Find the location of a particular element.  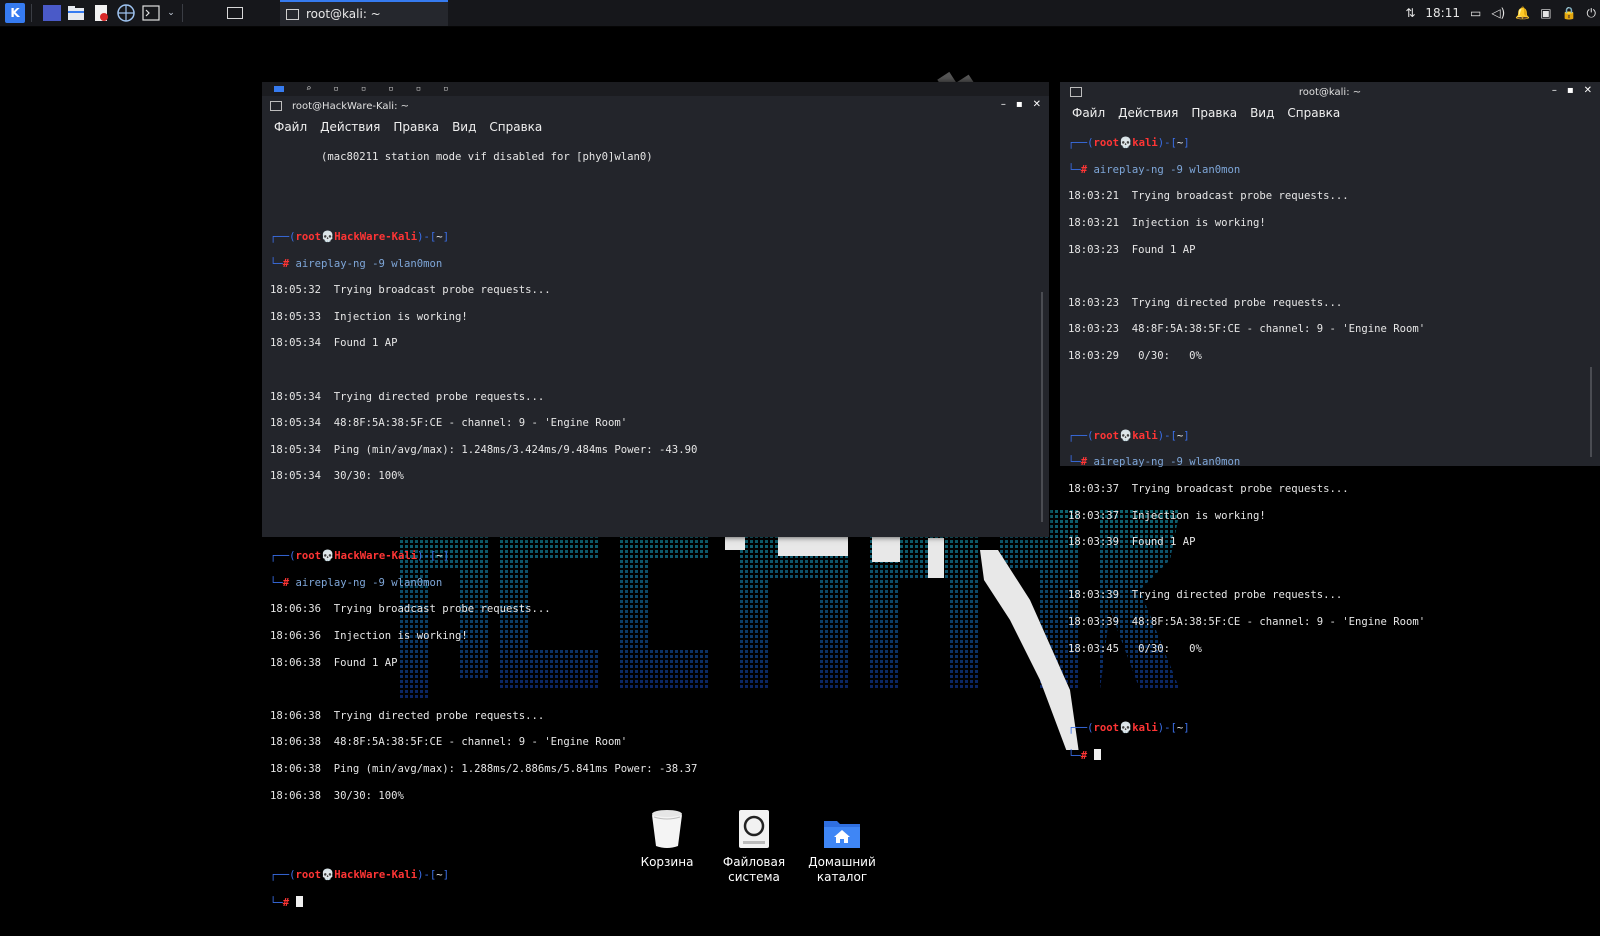

desktop-icon-trash: Корзина is located at coordinates (667, 837).